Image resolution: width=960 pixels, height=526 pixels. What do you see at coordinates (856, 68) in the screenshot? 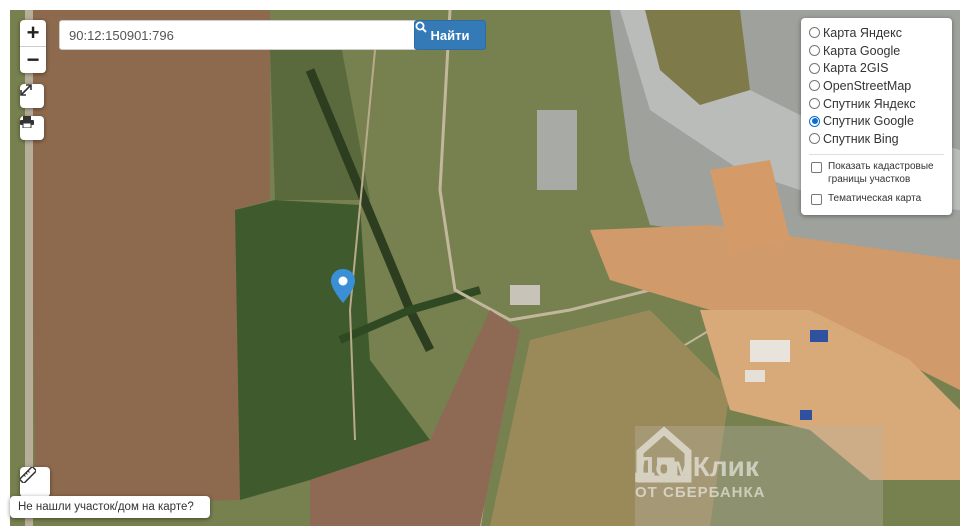
I see `layer-label: Карта 2GIS` at bounding box center [856, 68].